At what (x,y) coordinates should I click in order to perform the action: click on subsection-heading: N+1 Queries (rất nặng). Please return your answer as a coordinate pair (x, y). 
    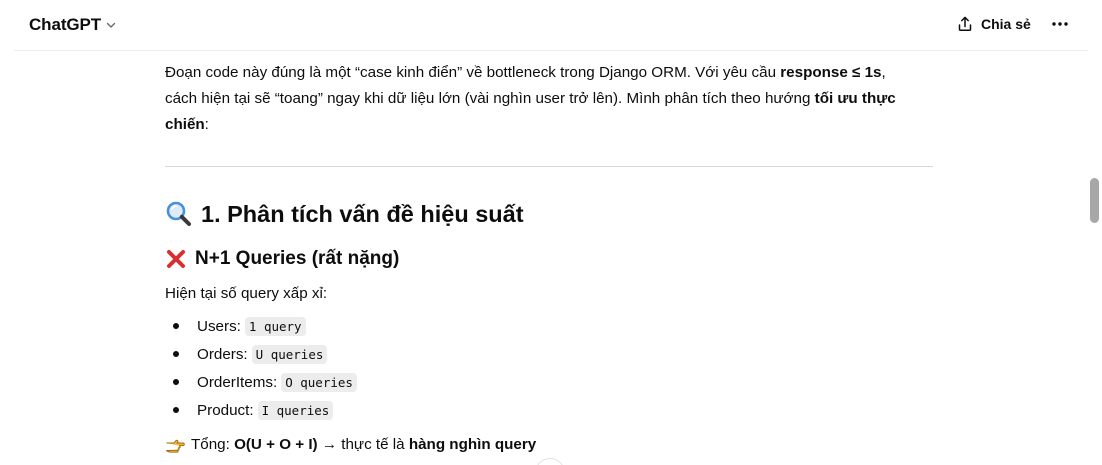
    Looking at the image, I should click on (282, 259).